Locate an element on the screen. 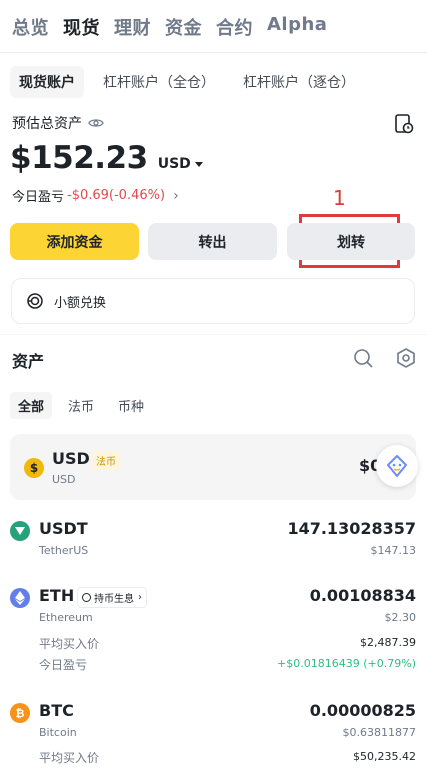  tab-cross-margin: 杠杆账户（全仓） is located at coordinates (159, 82).